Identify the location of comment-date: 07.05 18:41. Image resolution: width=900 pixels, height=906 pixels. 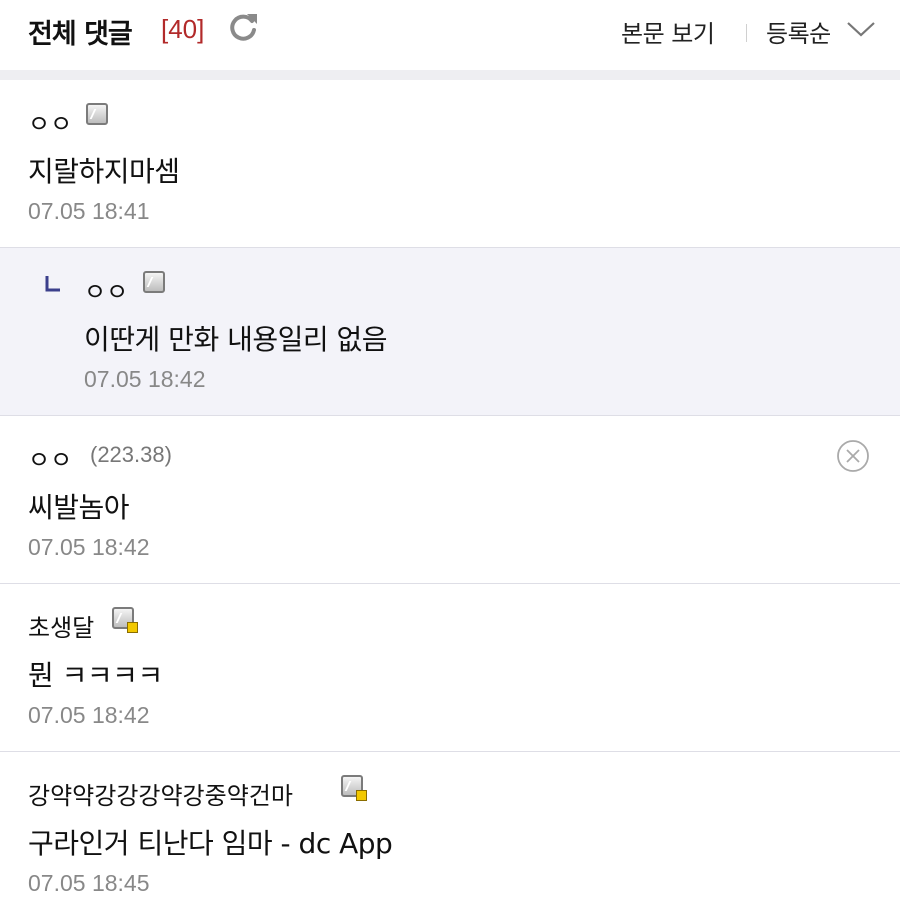
(89, 211).